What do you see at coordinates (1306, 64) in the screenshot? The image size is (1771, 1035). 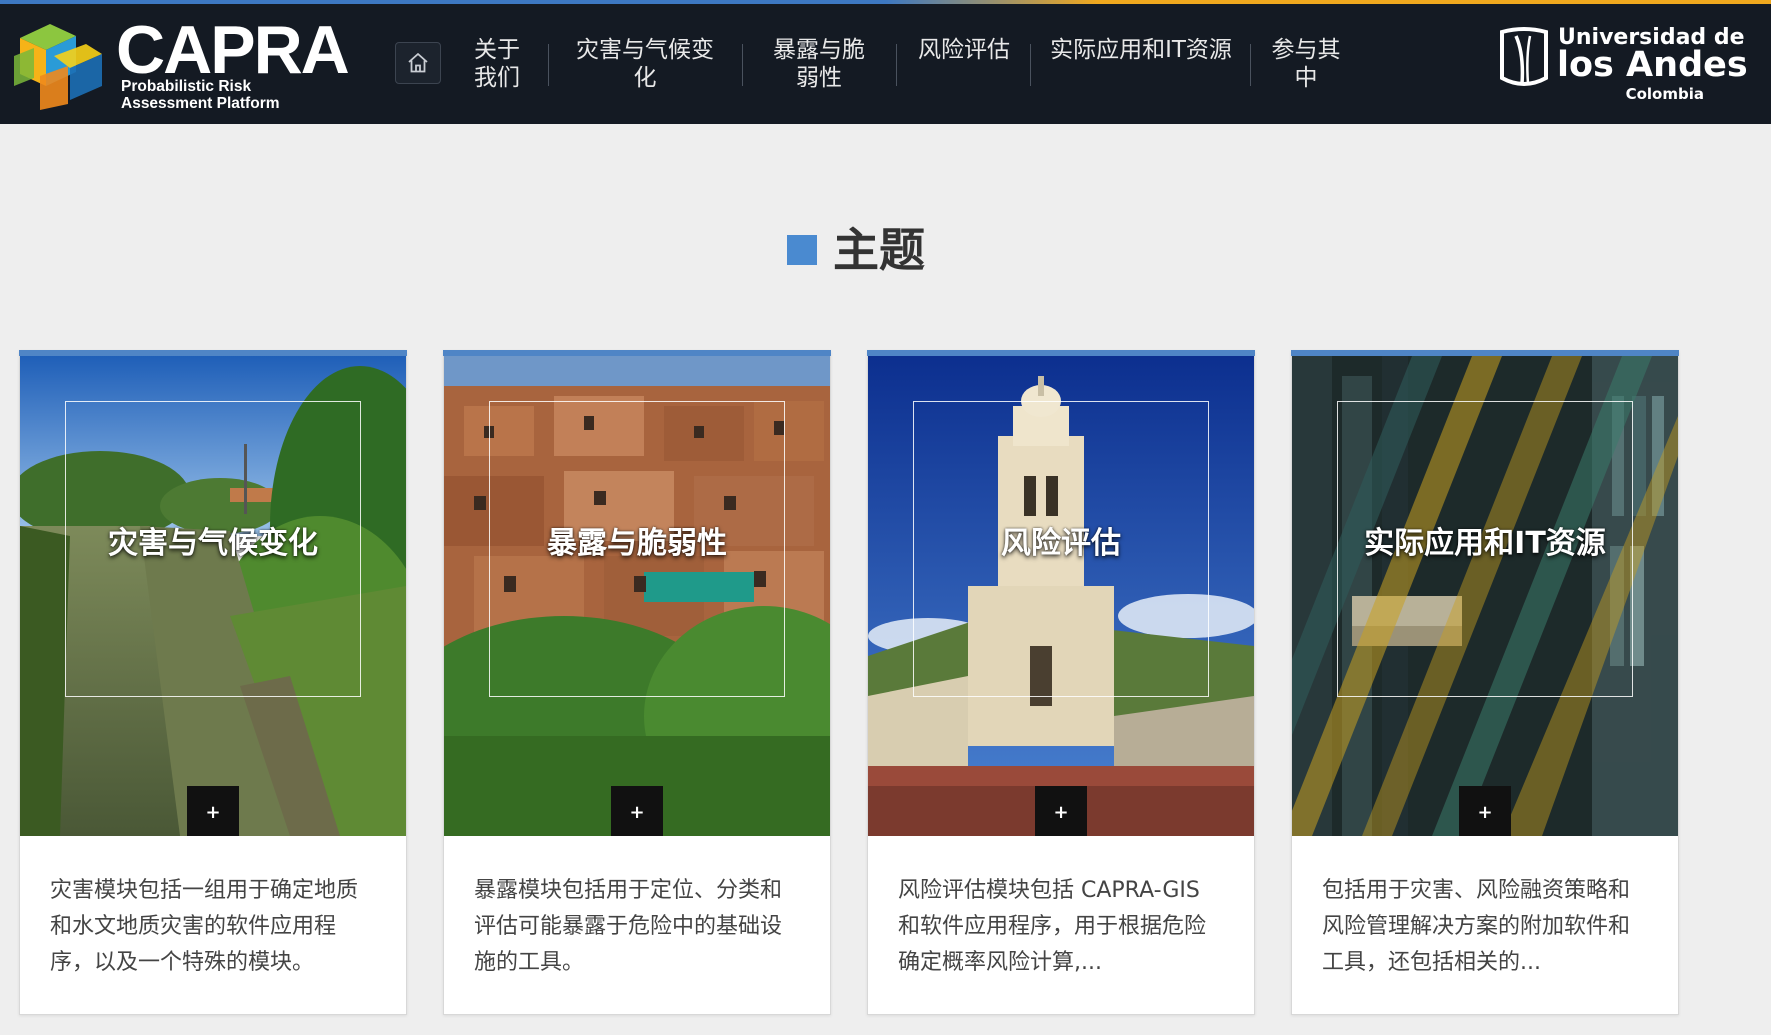 I see `nav-get-involved: 参与其 中` at bounding box center [1306, 64].